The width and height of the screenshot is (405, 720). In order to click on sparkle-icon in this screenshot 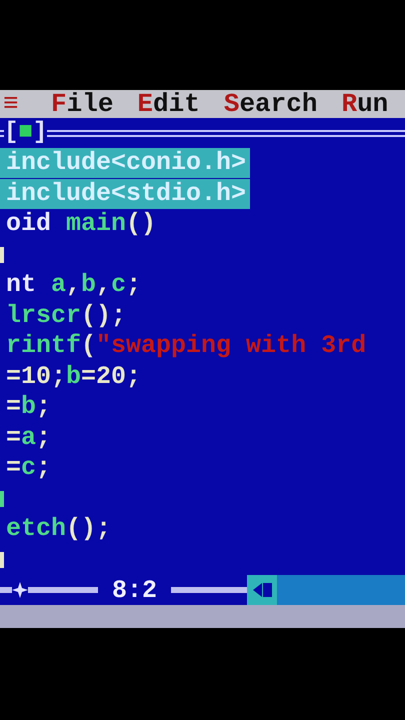, I will do `click(20, 590)`.